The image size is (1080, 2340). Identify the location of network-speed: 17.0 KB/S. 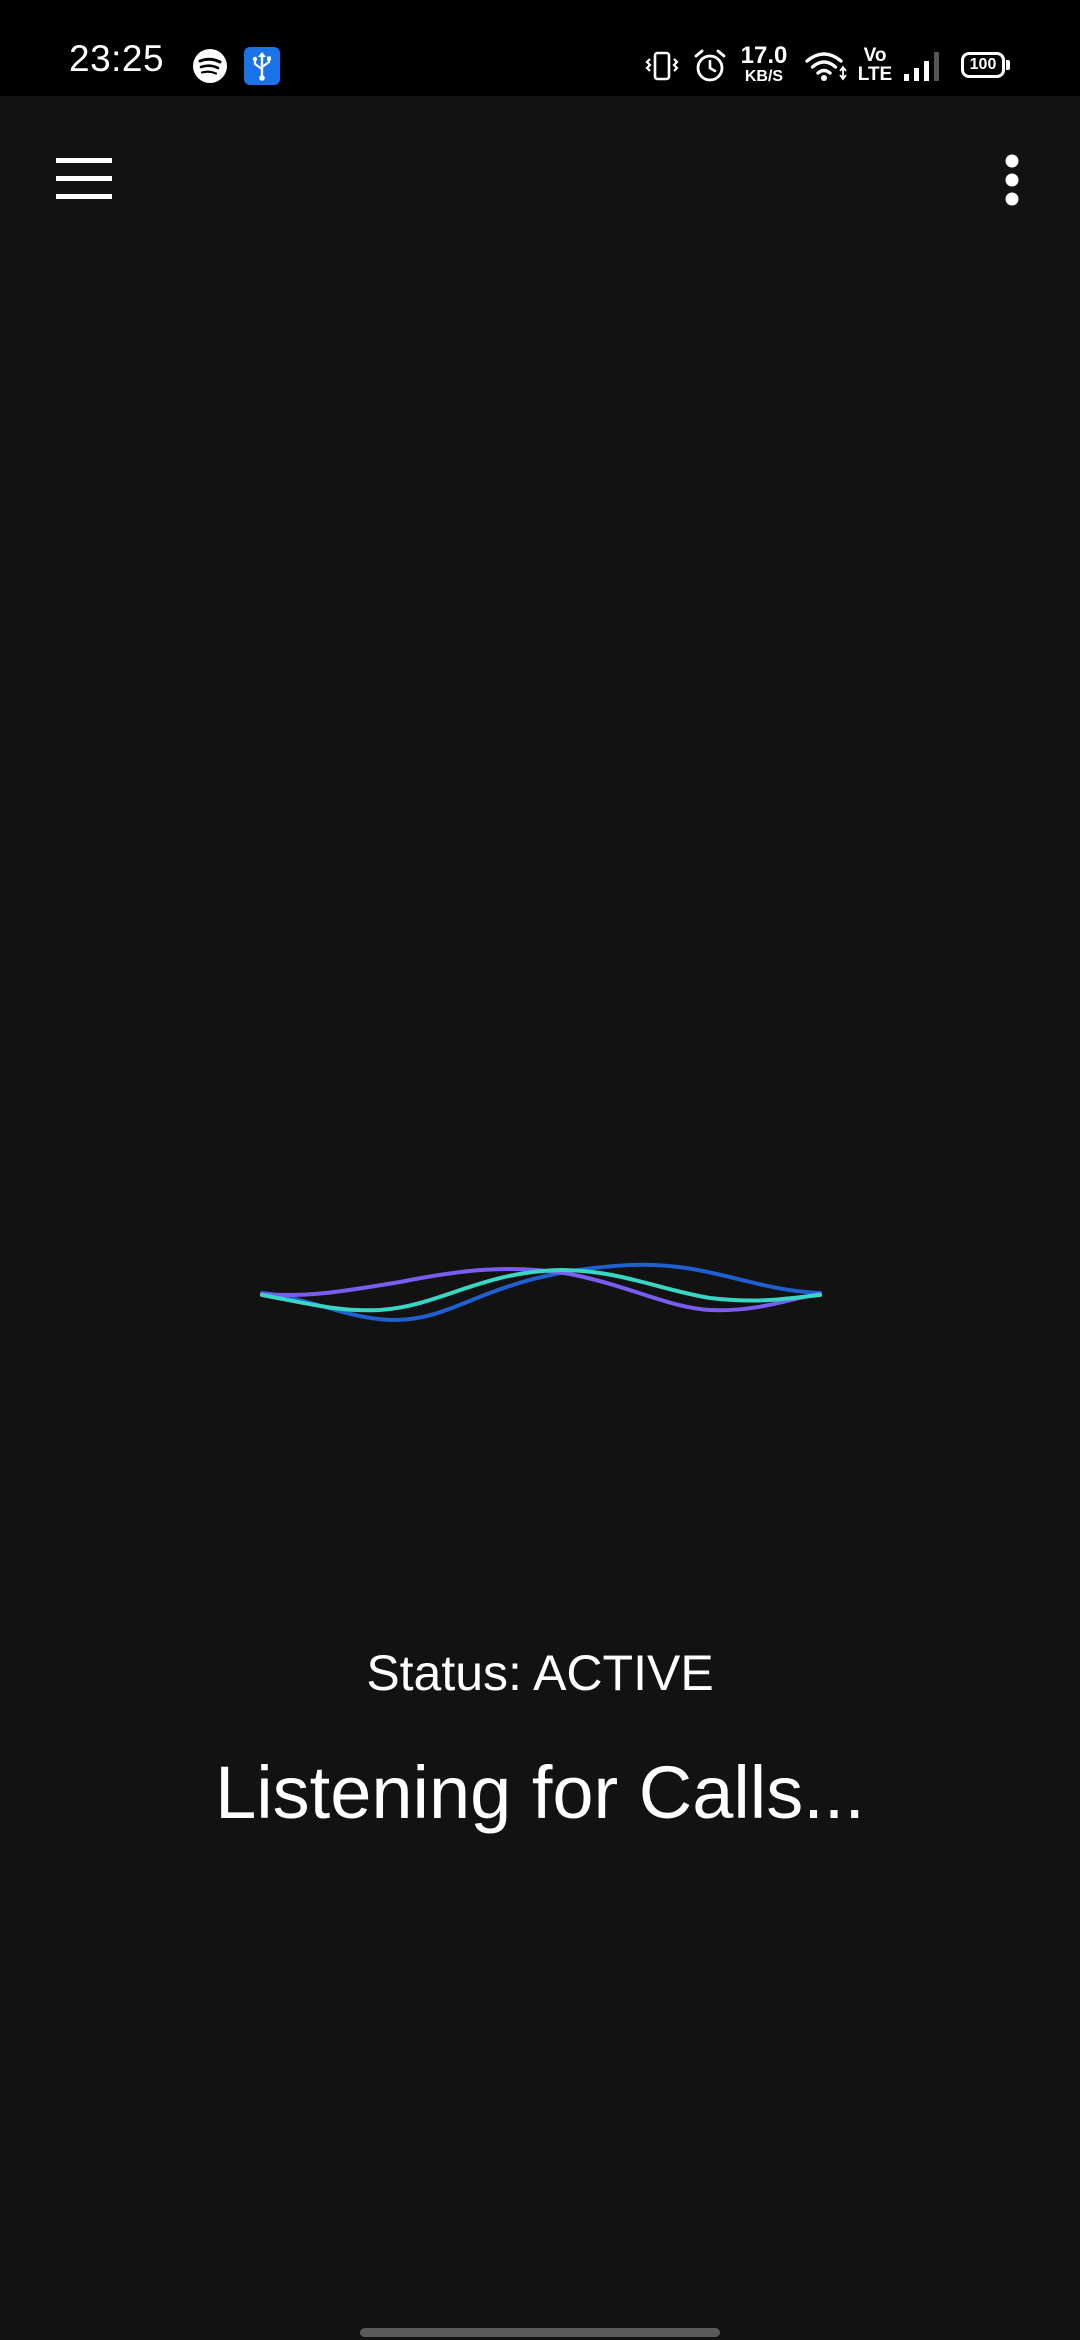
(764, 64).